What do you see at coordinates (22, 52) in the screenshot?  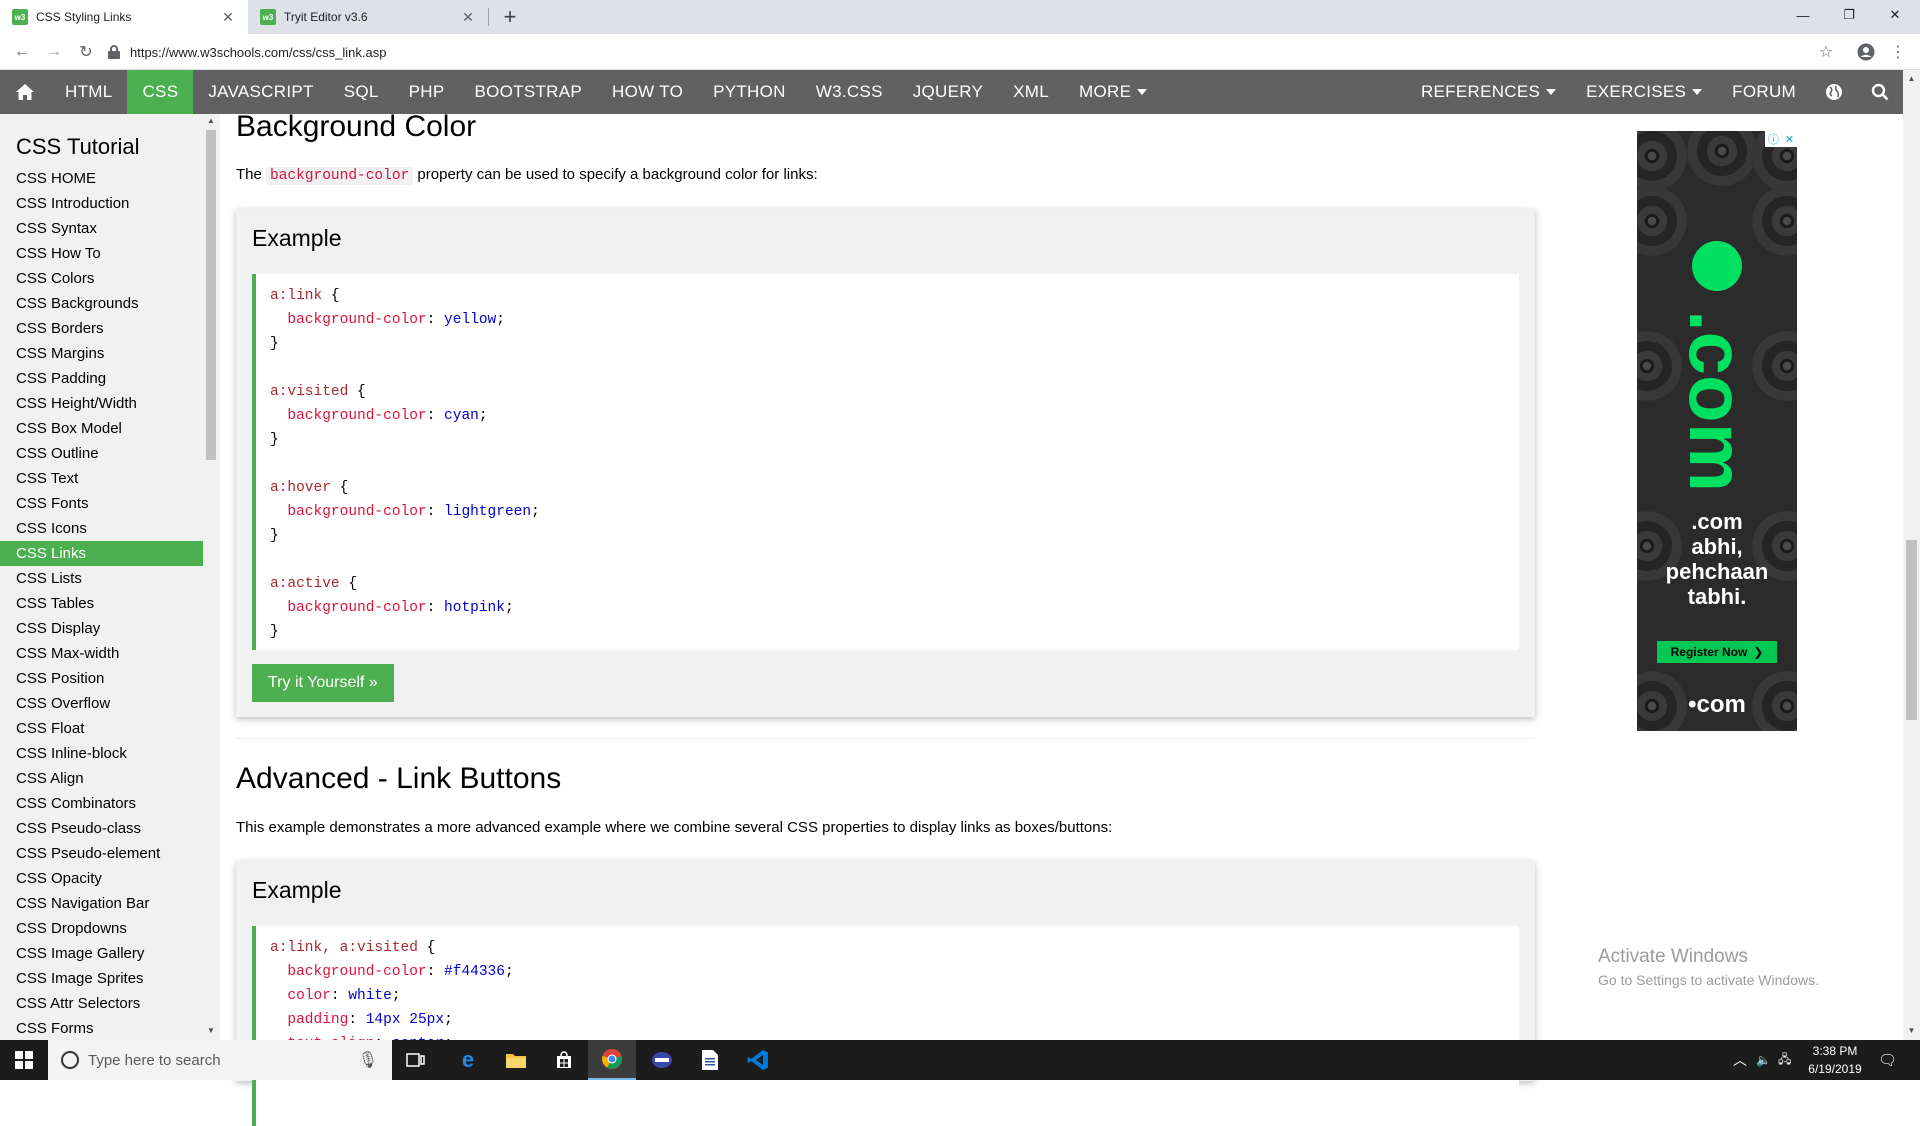 I see `back-button: ←` at bounding box center [22, 52].